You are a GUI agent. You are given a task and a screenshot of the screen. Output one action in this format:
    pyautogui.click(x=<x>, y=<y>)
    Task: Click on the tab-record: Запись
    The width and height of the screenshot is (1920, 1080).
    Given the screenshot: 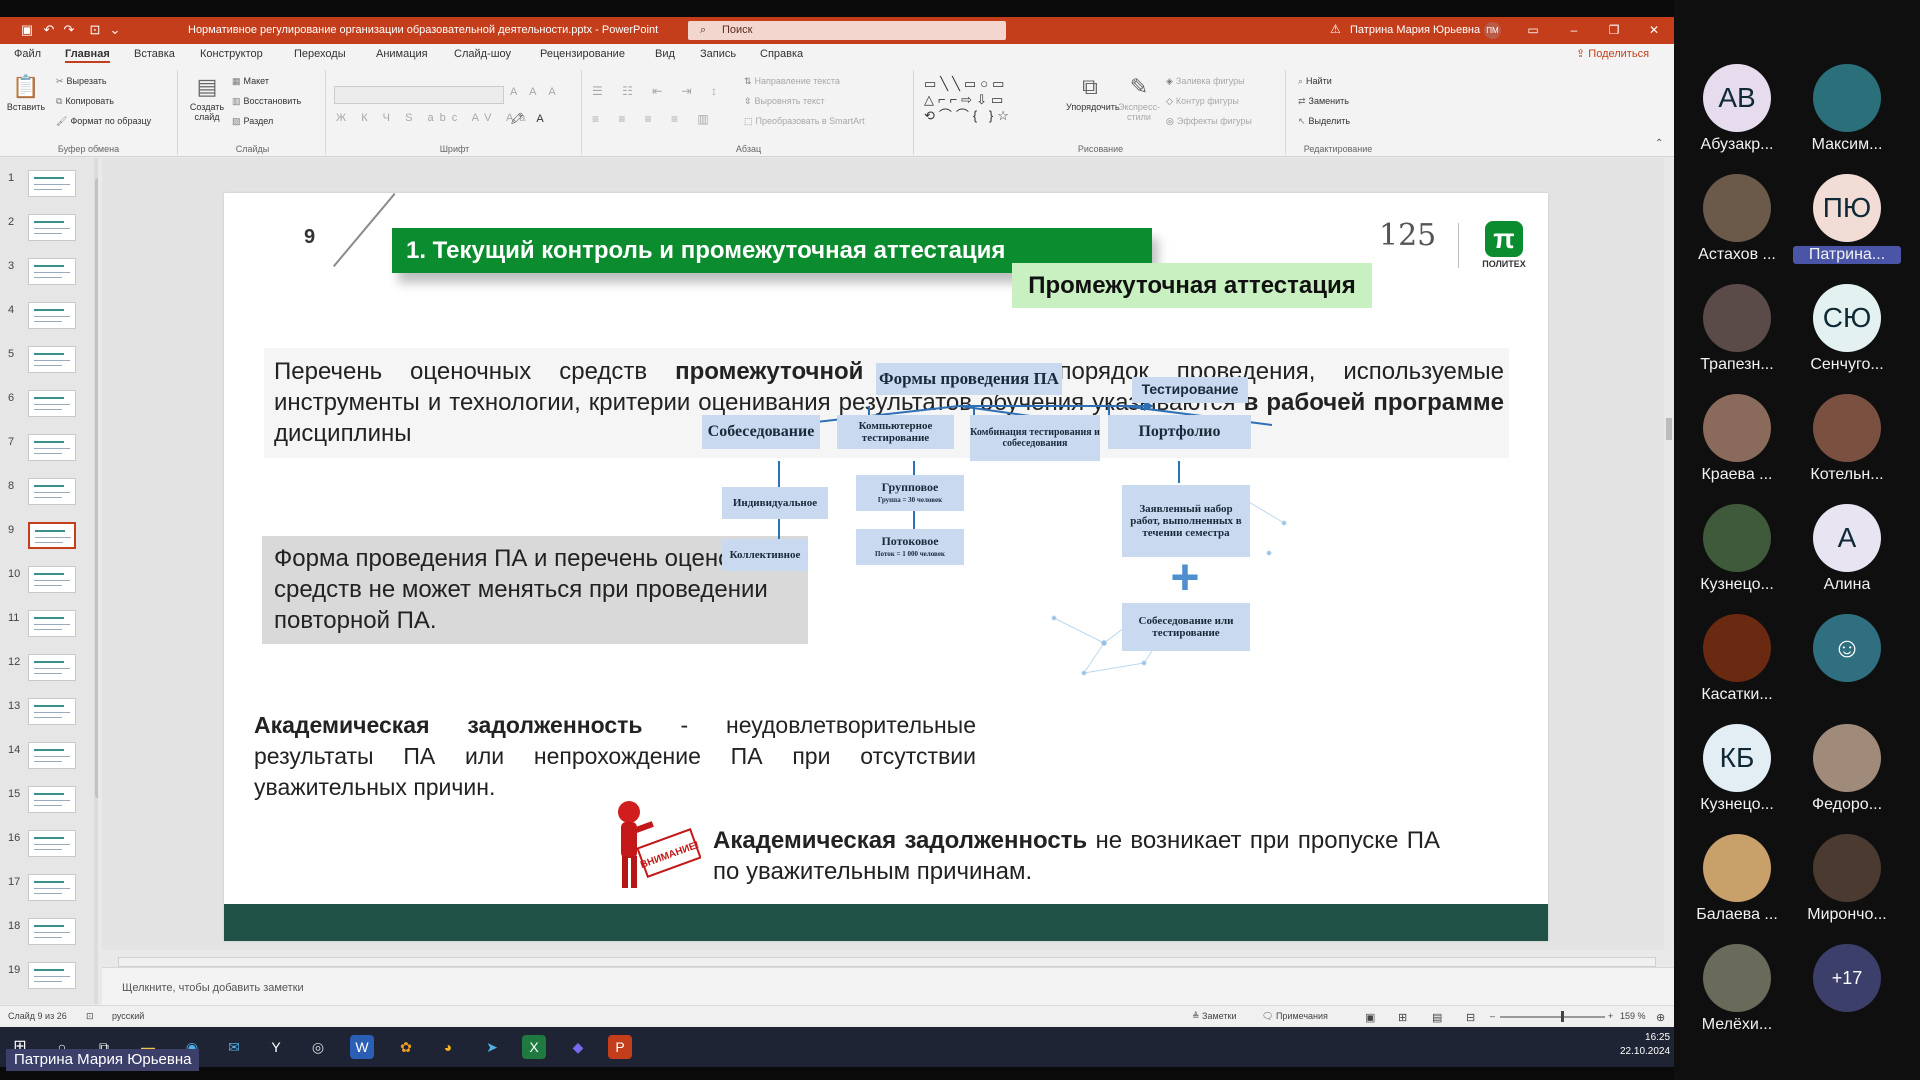 What is the action you would take?
    pyautogui.click(x=718, y=54)
    